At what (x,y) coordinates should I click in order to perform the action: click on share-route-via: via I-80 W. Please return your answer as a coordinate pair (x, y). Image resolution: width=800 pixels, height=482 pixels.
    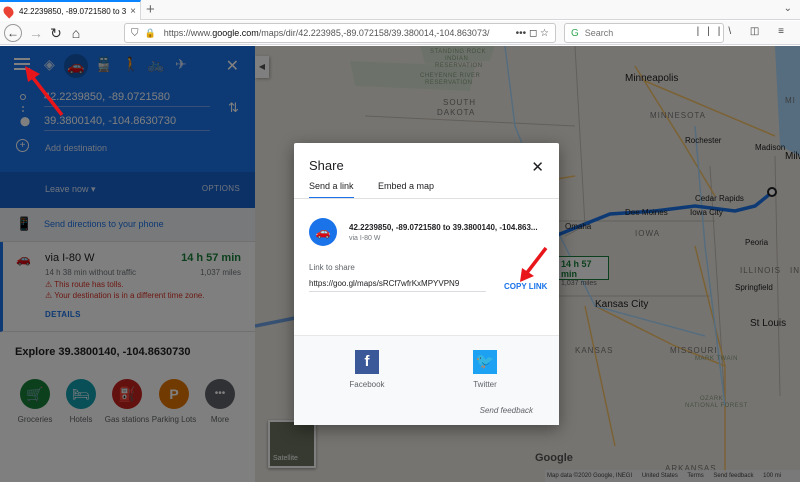
    Looking at the image, I should click on (365, 238).